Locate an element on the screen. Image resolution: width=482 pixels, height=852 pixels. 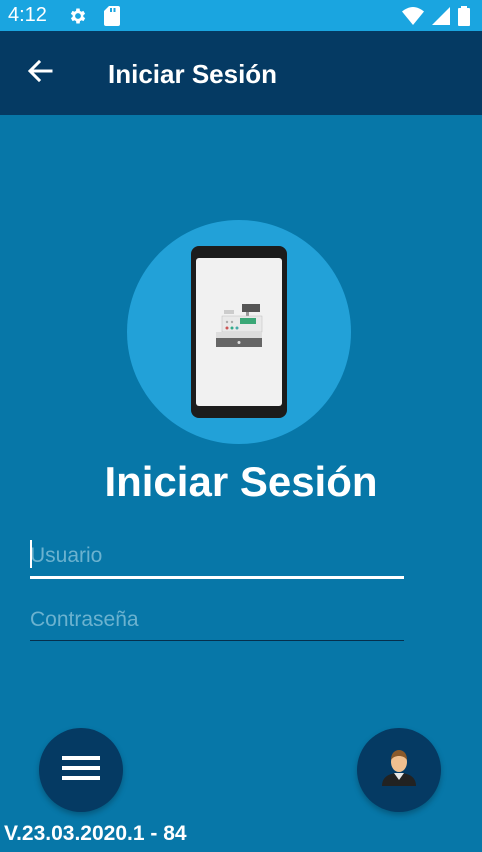
password-field-container is located at coordinates (217, 620).